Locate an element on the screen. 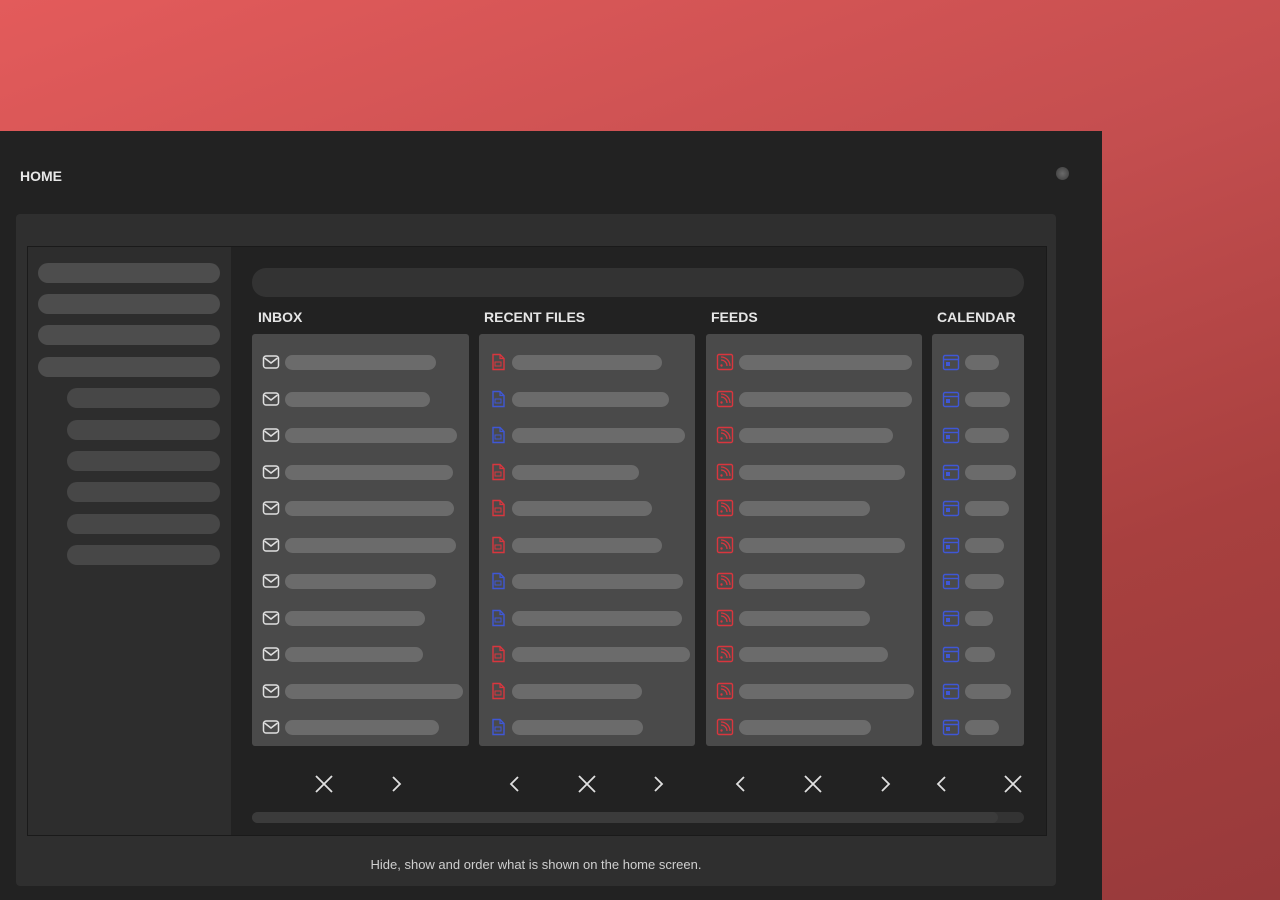 This screenshot has width=1280, height=900. move-recent-files-left-button is located at coordinates (515, 784).